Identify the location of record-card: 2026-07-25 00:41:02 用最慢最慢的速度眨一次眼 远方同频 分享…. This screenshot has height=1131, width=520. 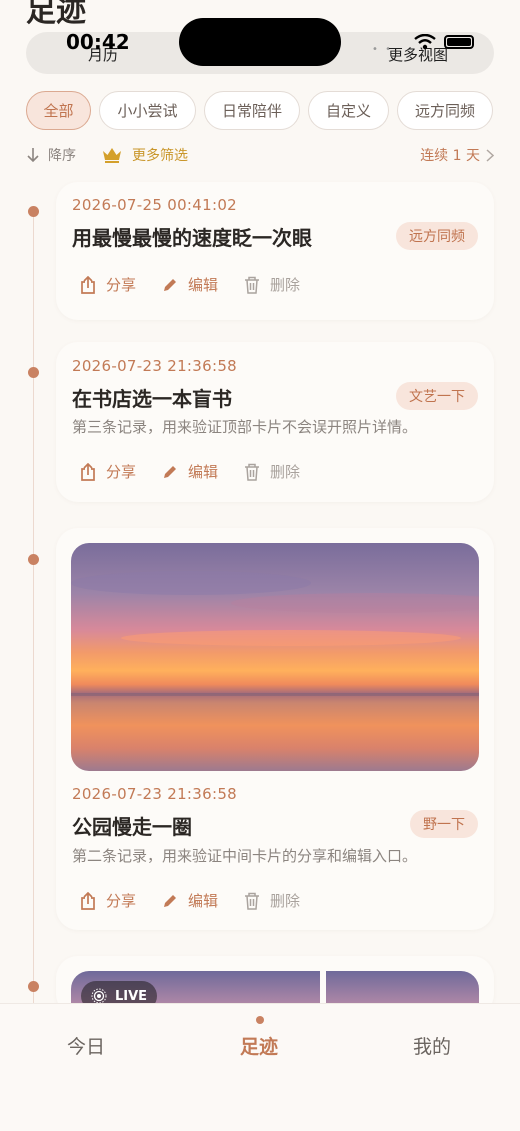
(275, 251).